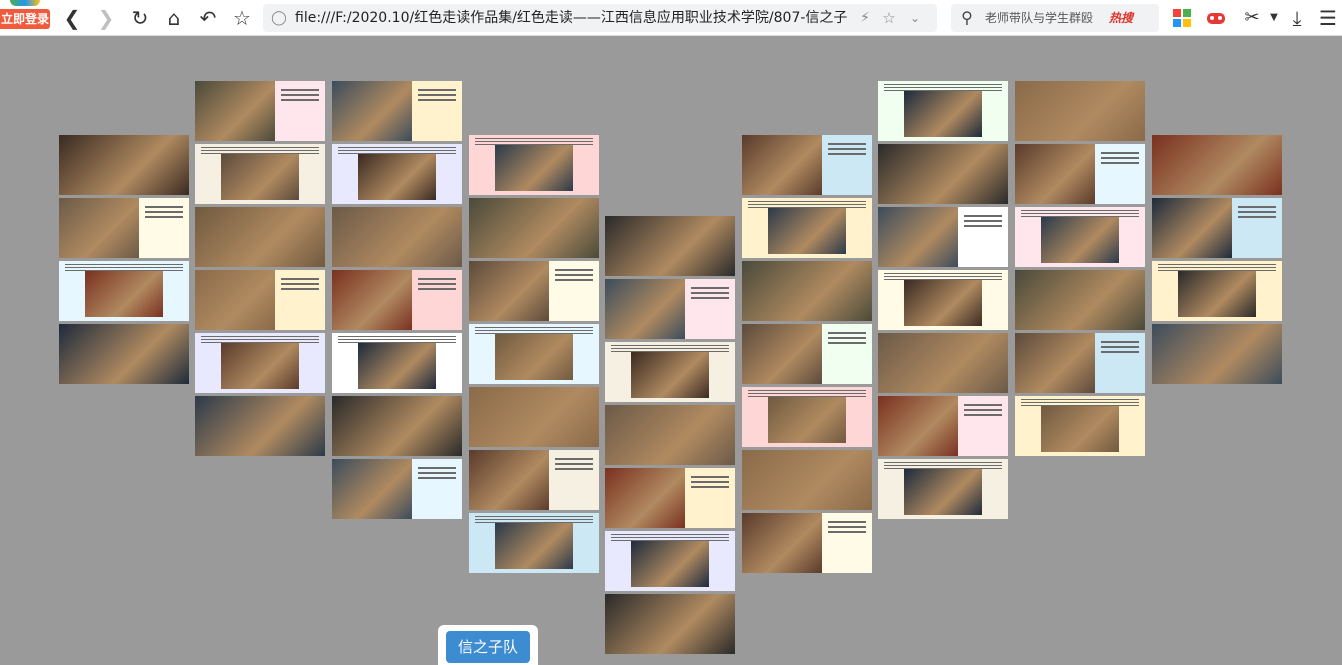 The height and width of the screenshot is (665, 1342). What do you see at coordinates (25, 3) in the screenshot?
I see `login-logo-icon` at bounding box center [25, 3].